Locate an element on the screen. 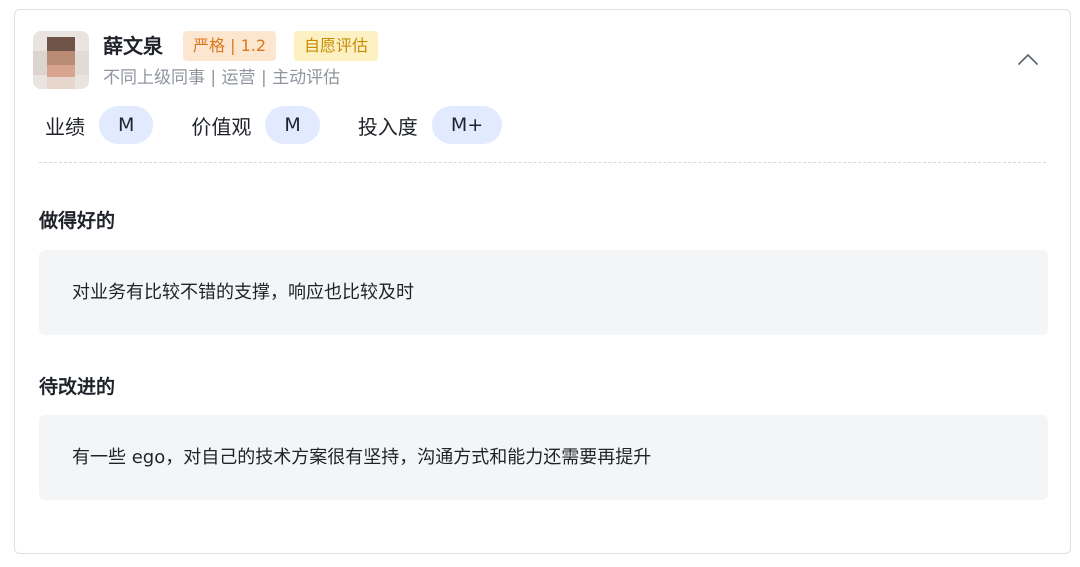 This screenshot has width=1080, height=567. rating-value-values: M is located at coordinates (292, 125).